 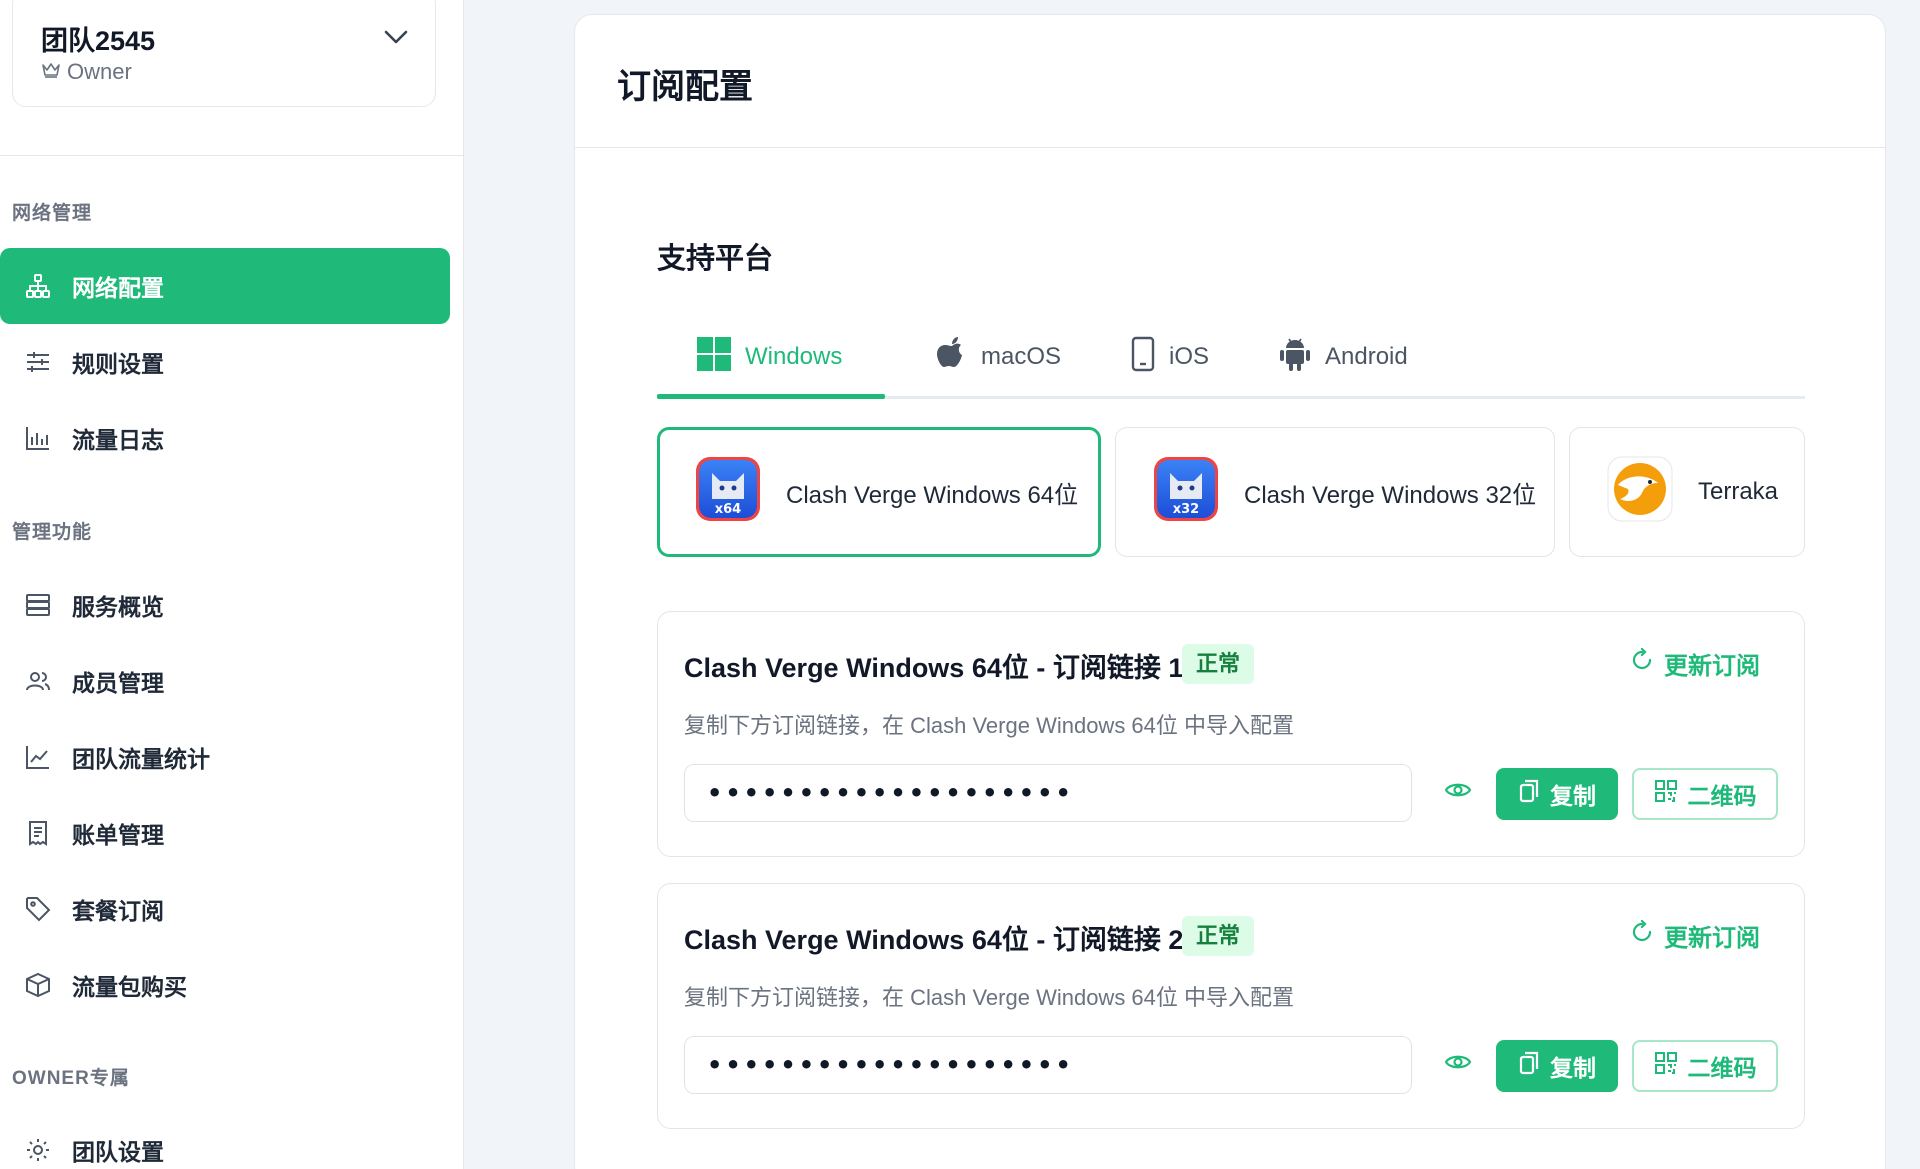 I want to click on team-switcher: 团队2545 Owner, so click(x=224, y=53).